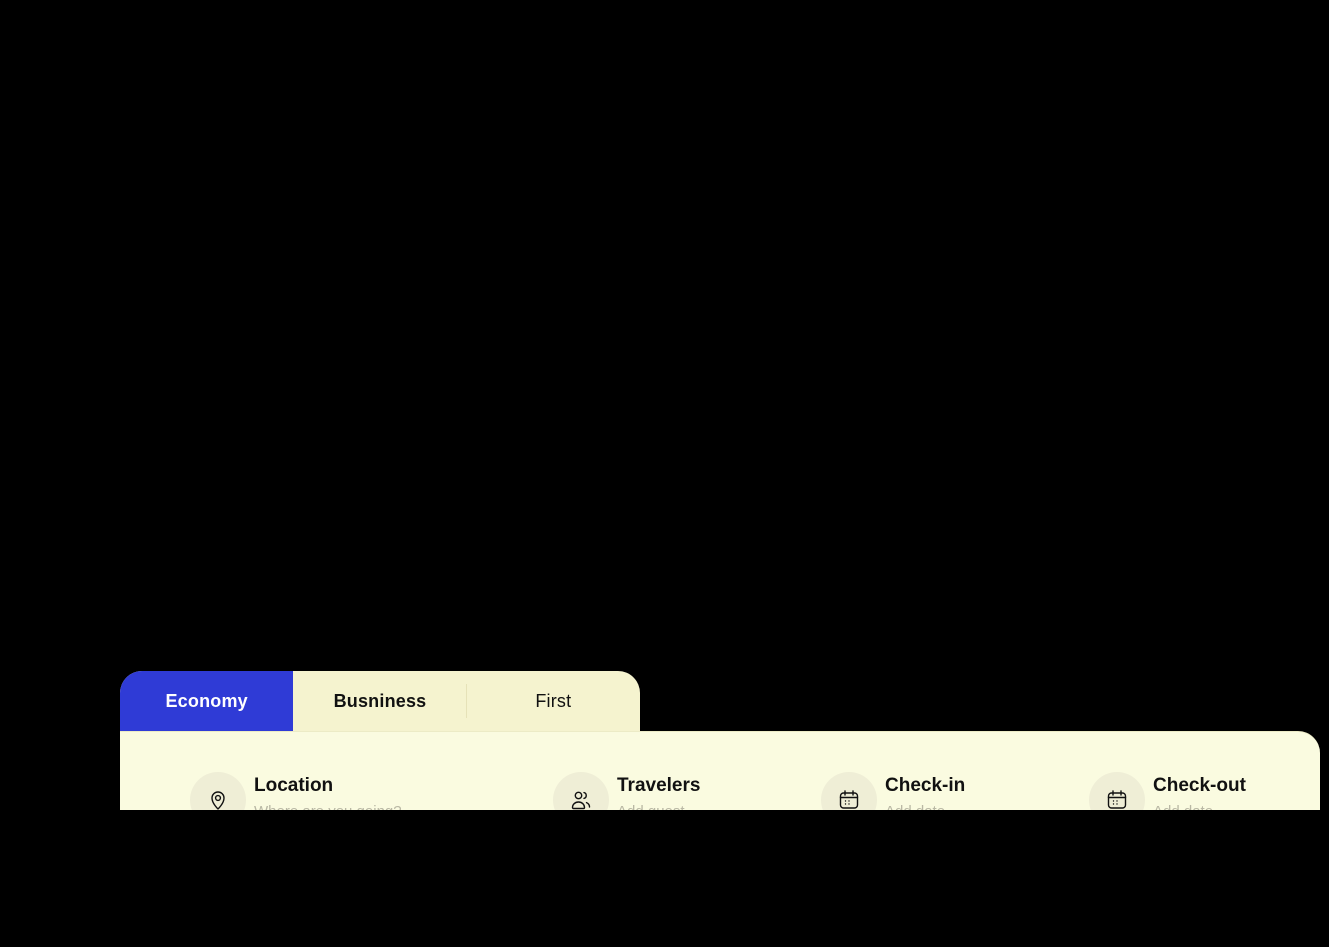 This screenshot has width=1329, height=947. I want to click on tab-first-label: First, so click(553, 700).